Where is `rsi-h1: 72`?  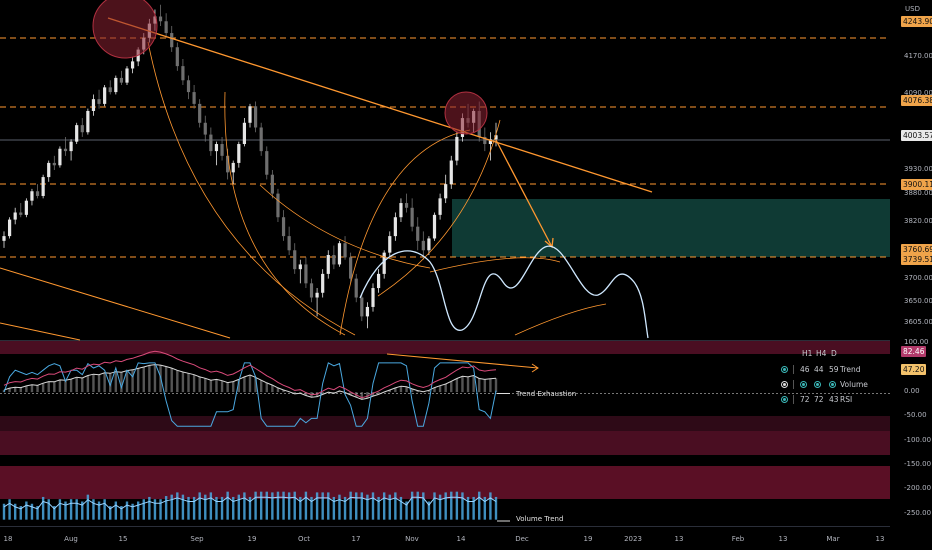
rsi-h1: 72 is located at coordinates (805, 399).